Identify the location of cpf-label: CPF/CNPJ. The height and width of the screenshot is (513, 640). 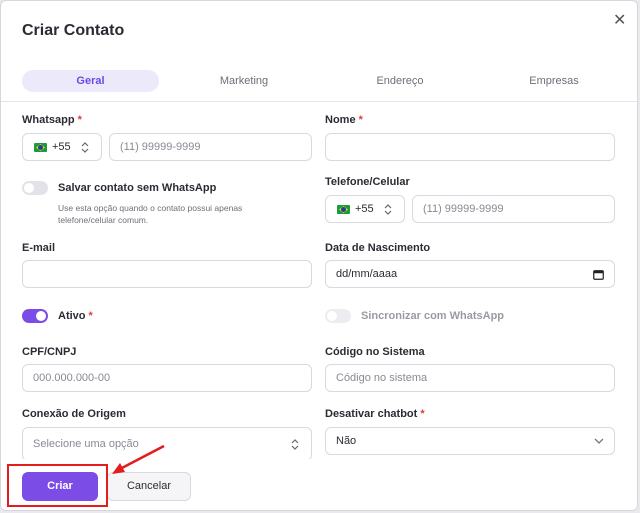
(49, 352).